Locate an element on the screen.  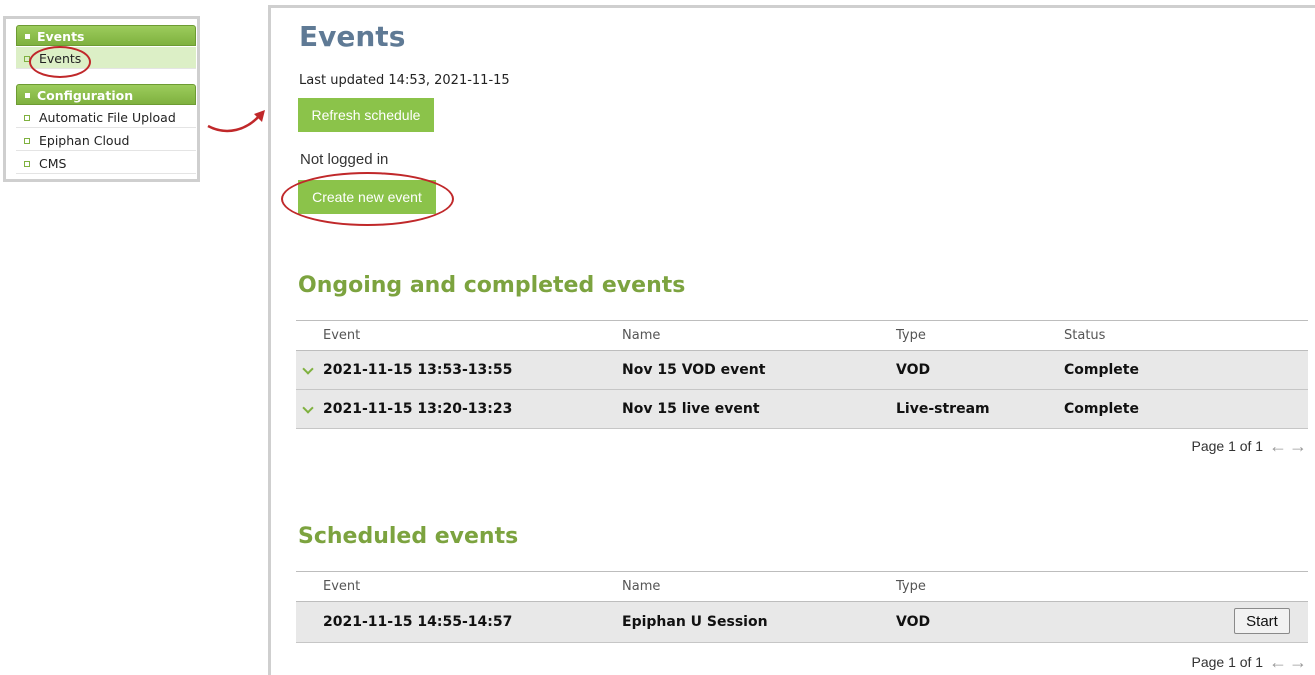
sidebar-item-label: Automatic File Upload is located at coordinates (107, 117).